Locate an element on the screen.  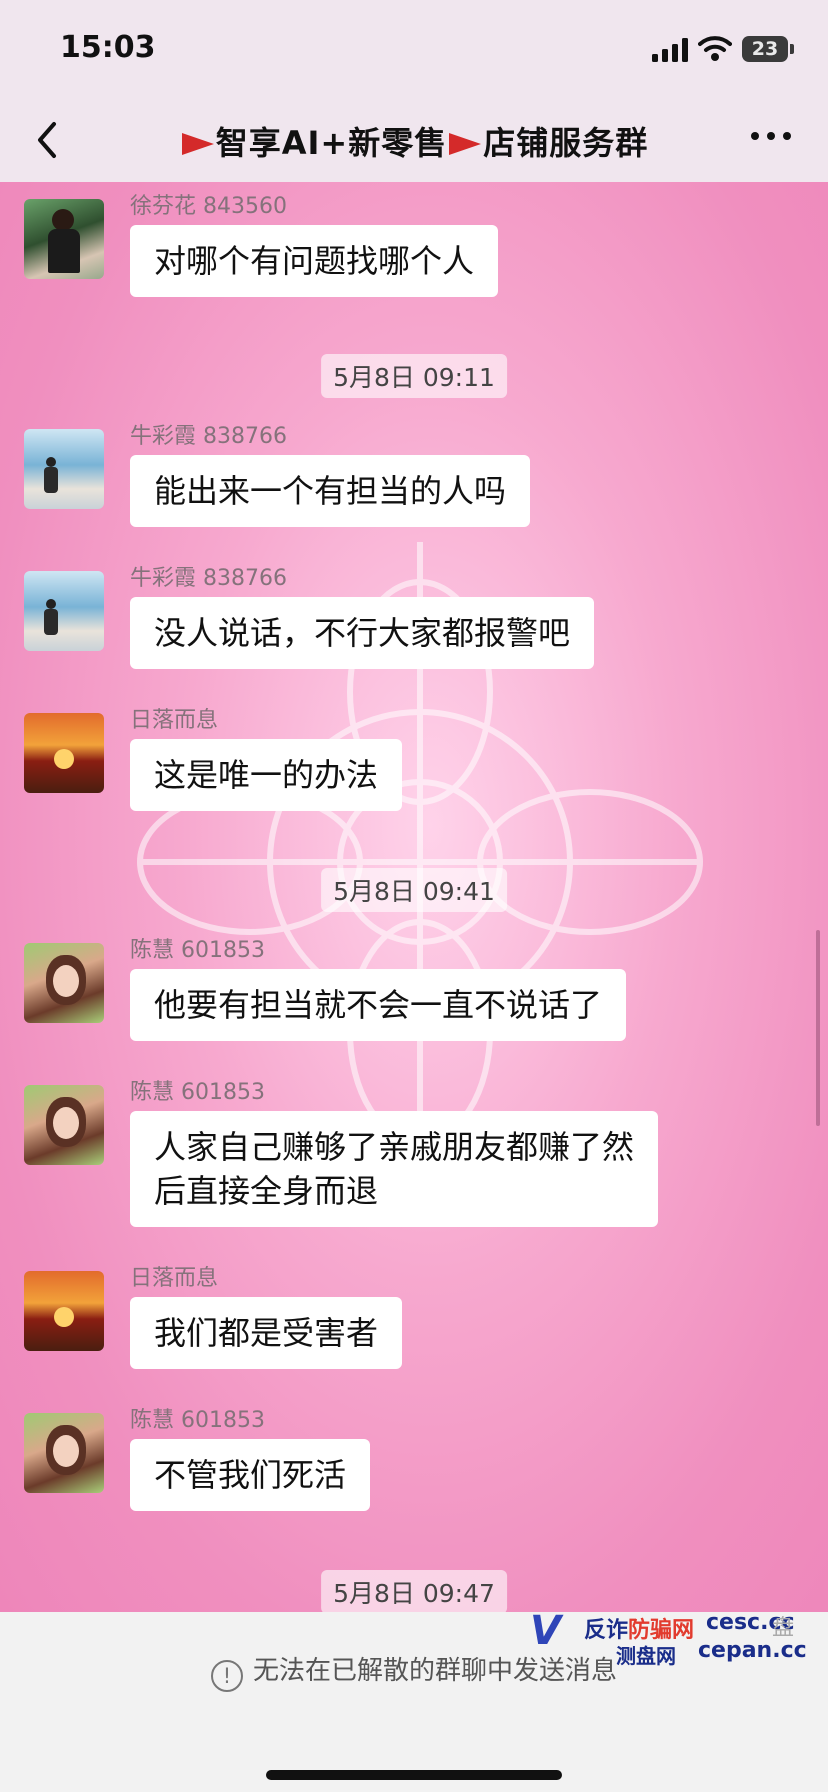
nav-bar: 智享AI+新零售 店铺服务群 is located at coordinates (414, 141).